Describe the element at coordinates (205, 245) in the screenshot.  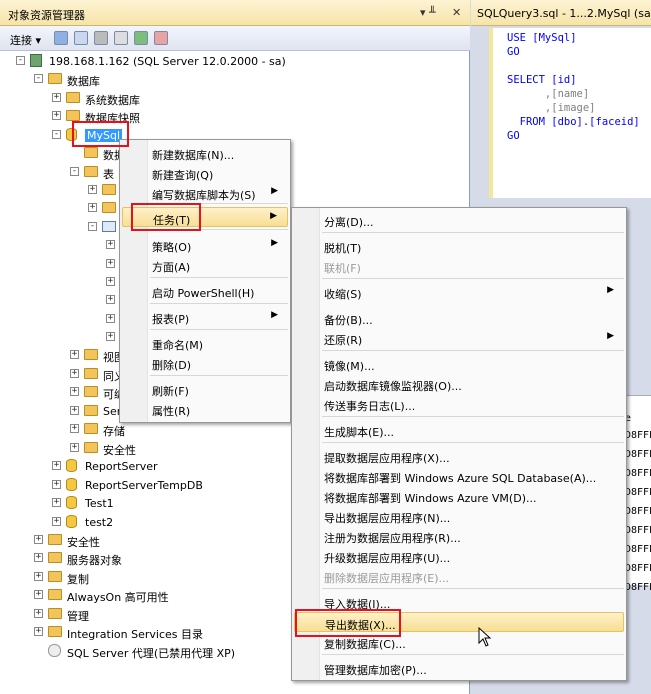
I see `context-menu-item: 策略(O) ▶` at that location.